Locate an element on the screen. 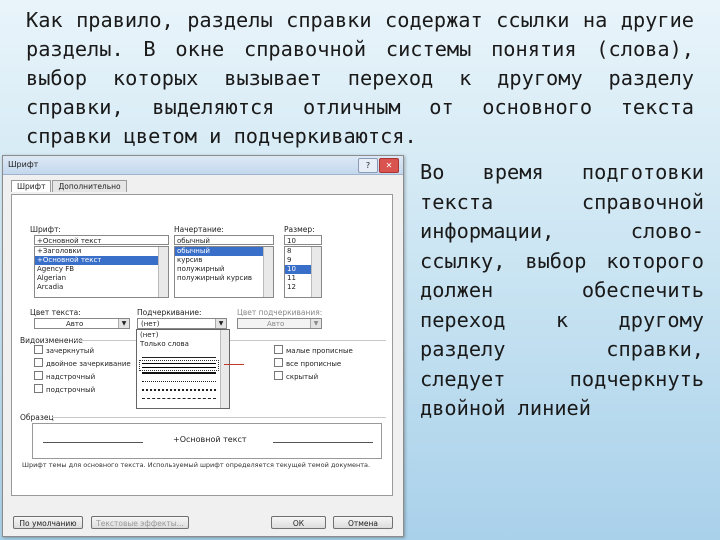 Image resolution: width=720 pixels, height=540 pixels. checkbox-label: надстрочный is located at coordinates (71, 377).